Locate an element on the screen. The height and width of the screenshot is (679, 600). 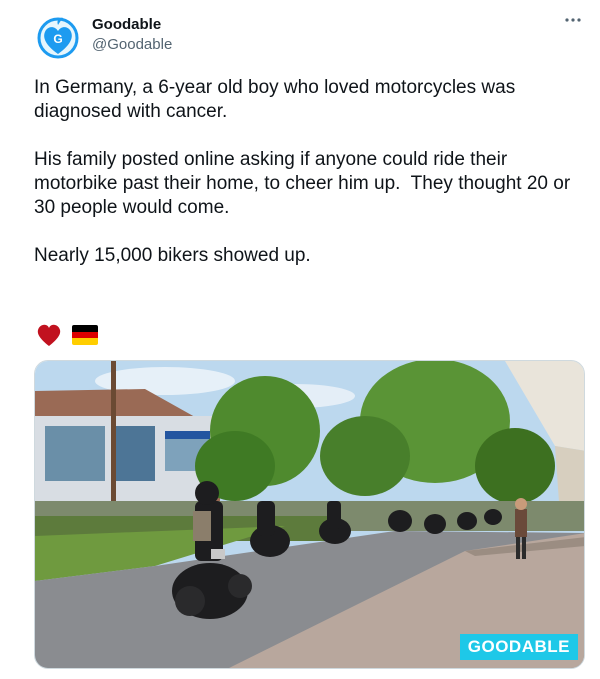
author-handle: @Goodable is located at coordinates (132, 44).